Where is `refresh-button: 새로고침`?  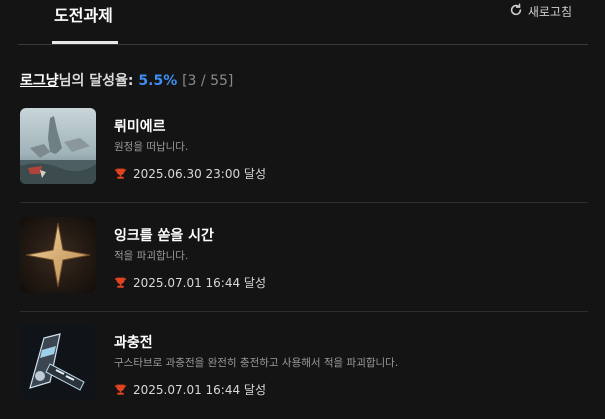
refresh-button: 새로고침 is located at coordinates (540, 11).